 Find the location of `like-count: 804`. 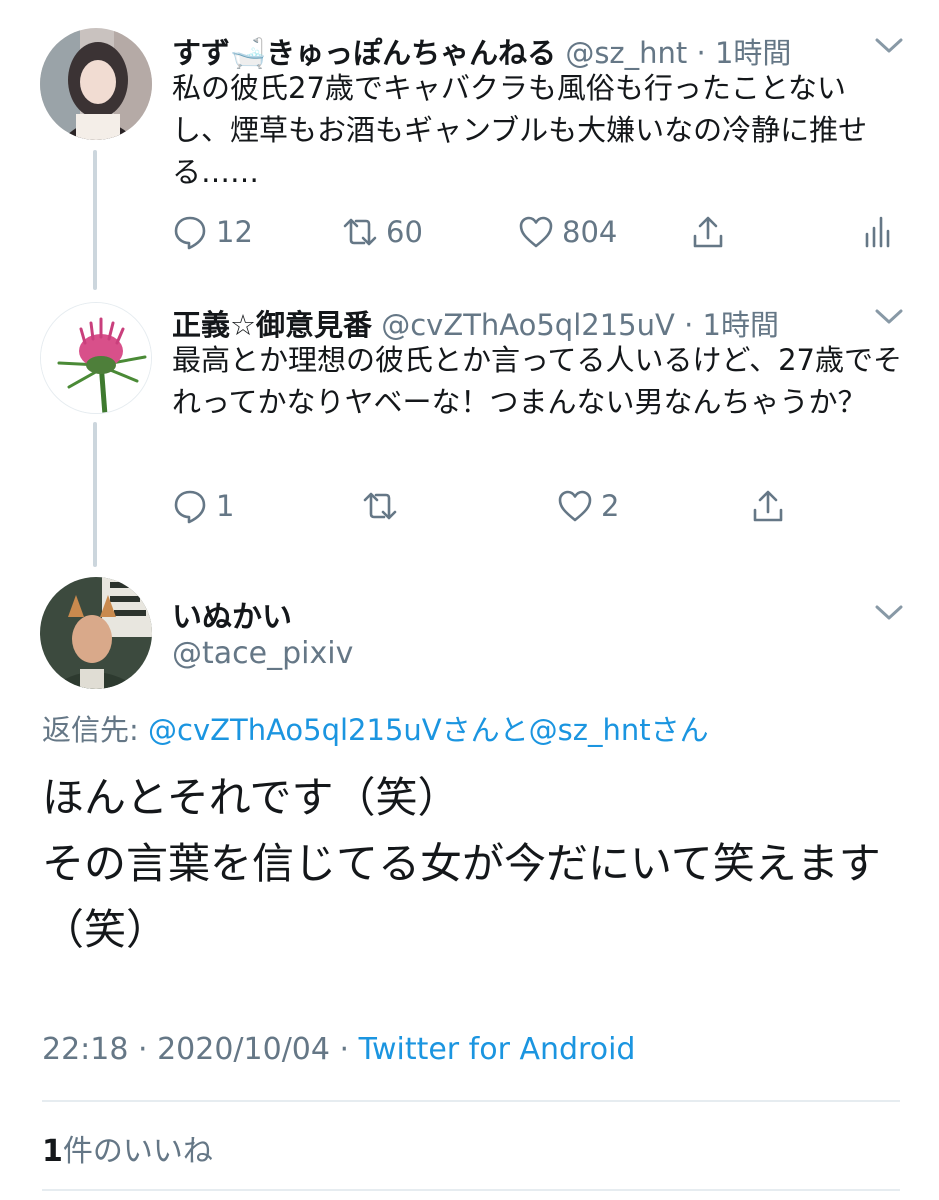

like-count: 804 is located at coordinates (590, 232).